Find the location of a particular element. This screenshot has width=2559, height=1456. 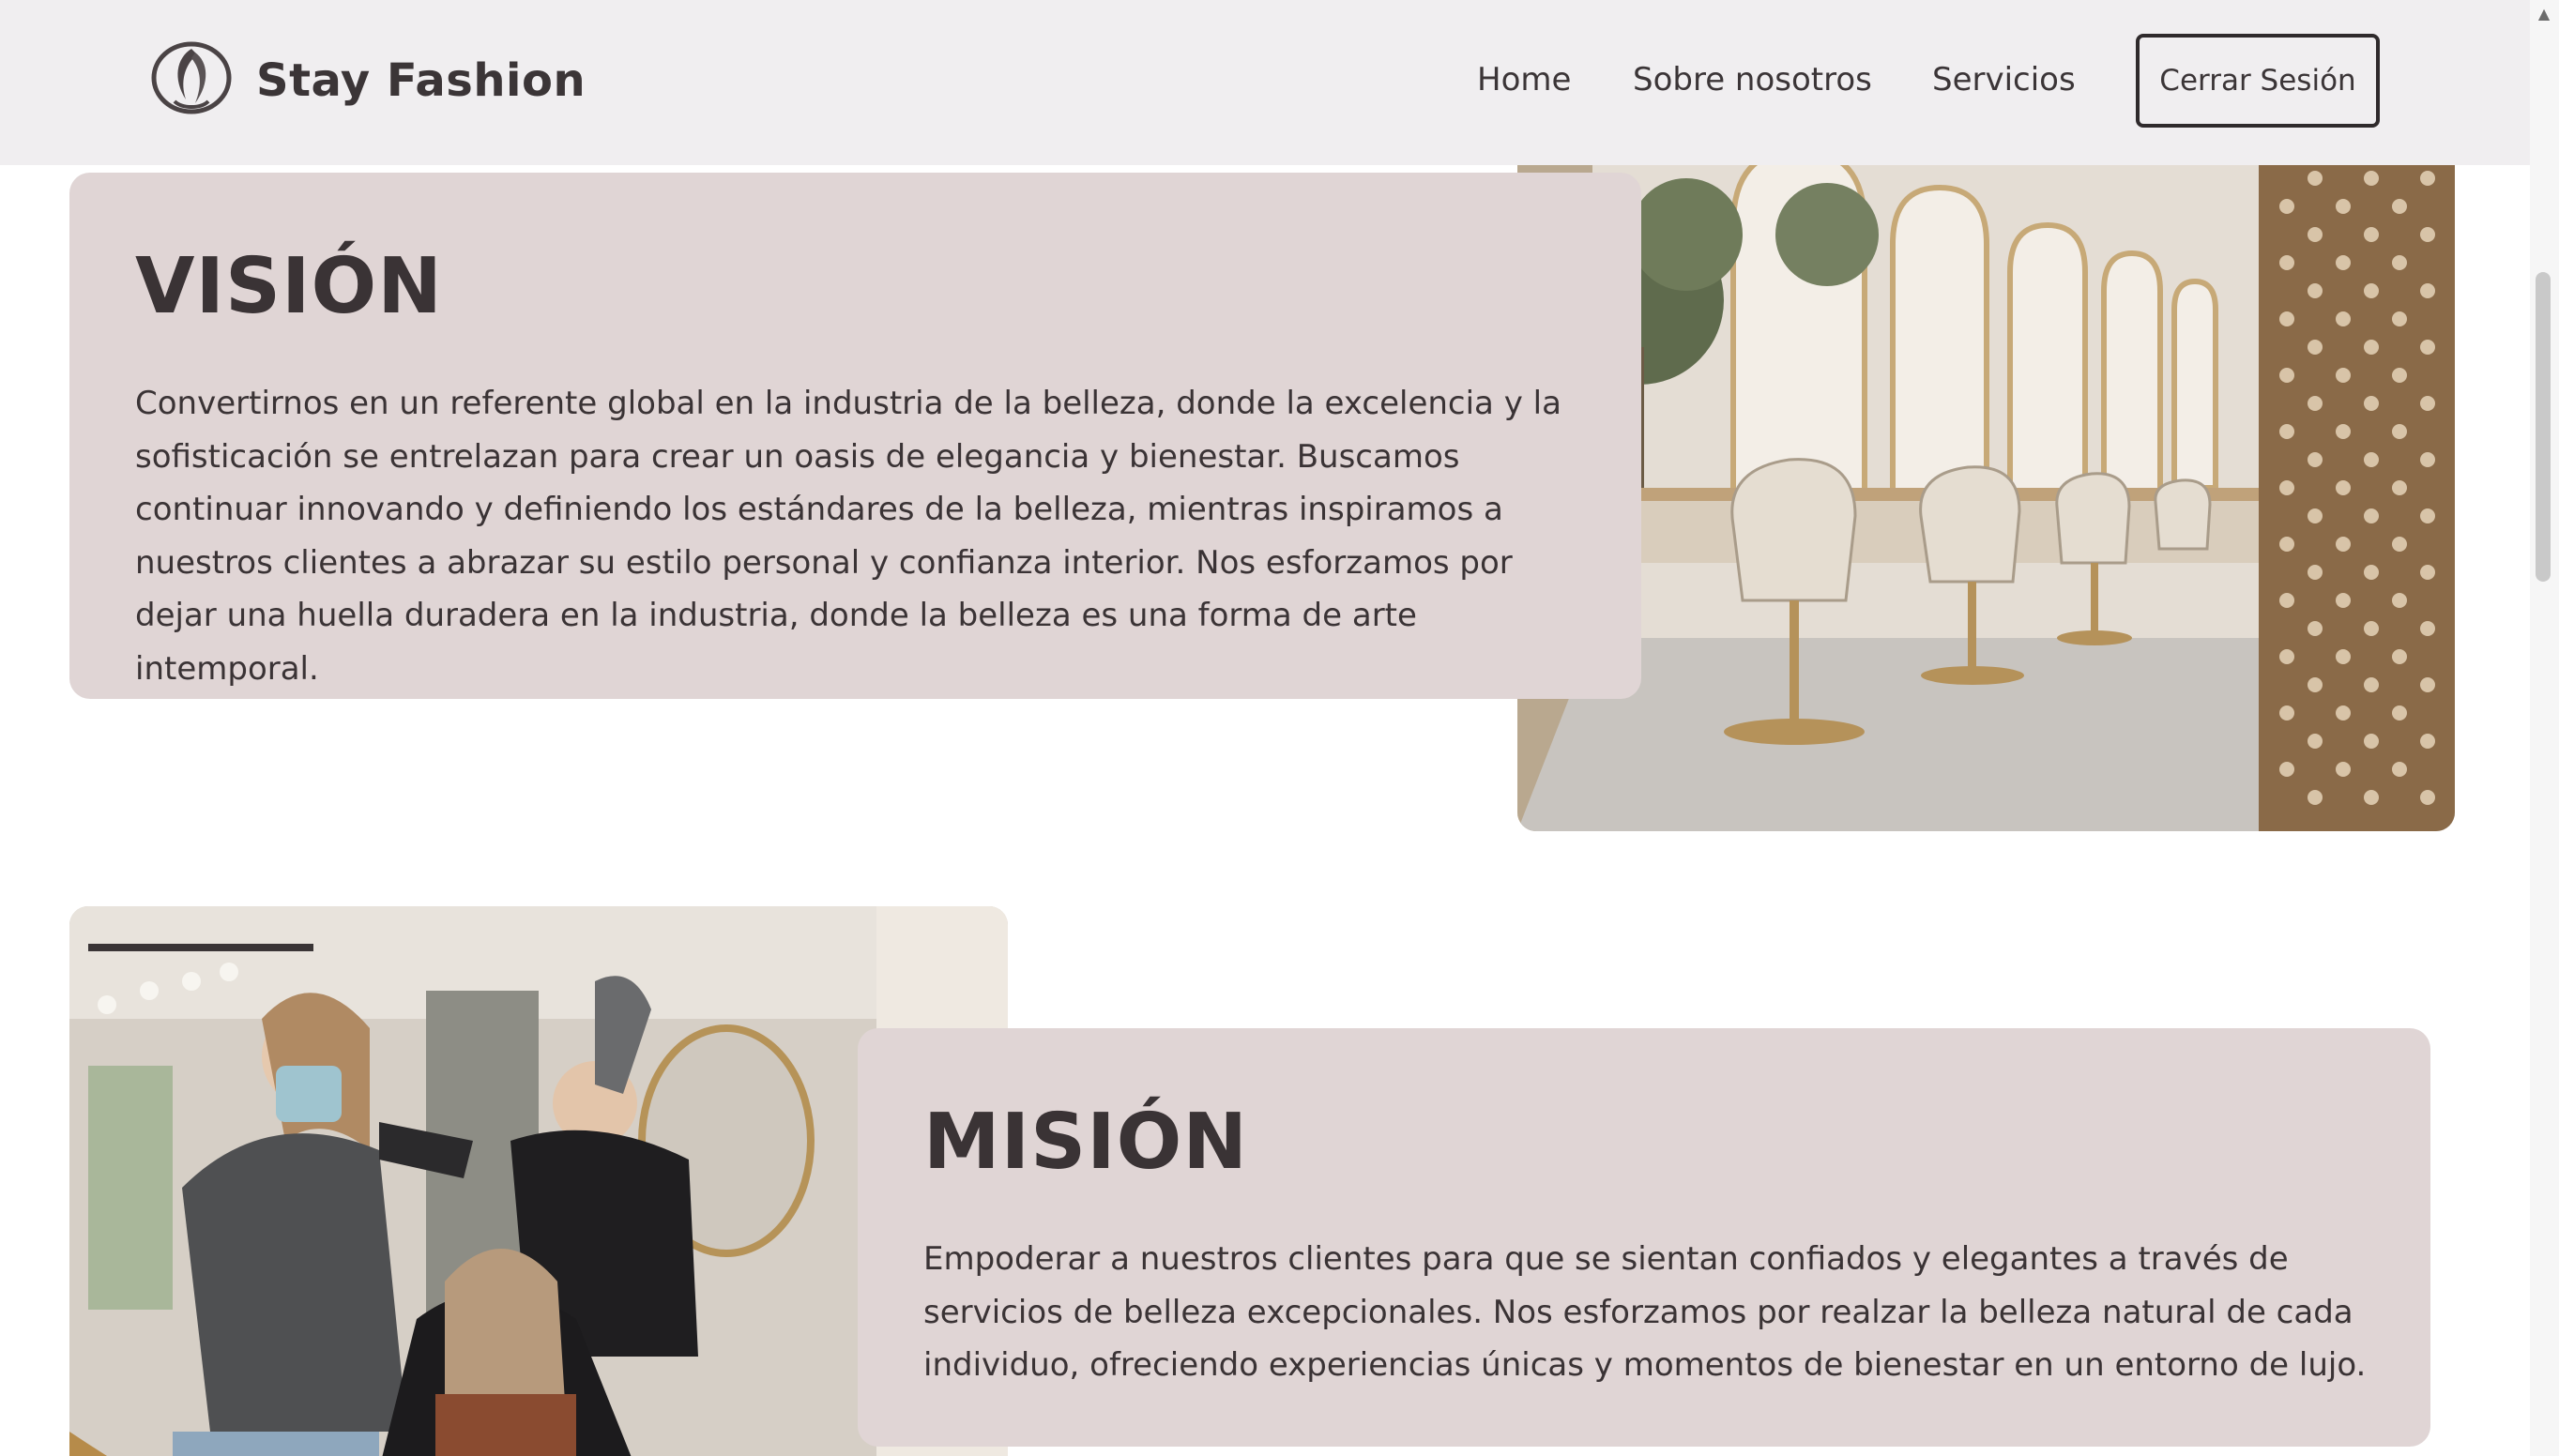

logout-button: Cerrar Sesión is located at coordinates (2258, 81).